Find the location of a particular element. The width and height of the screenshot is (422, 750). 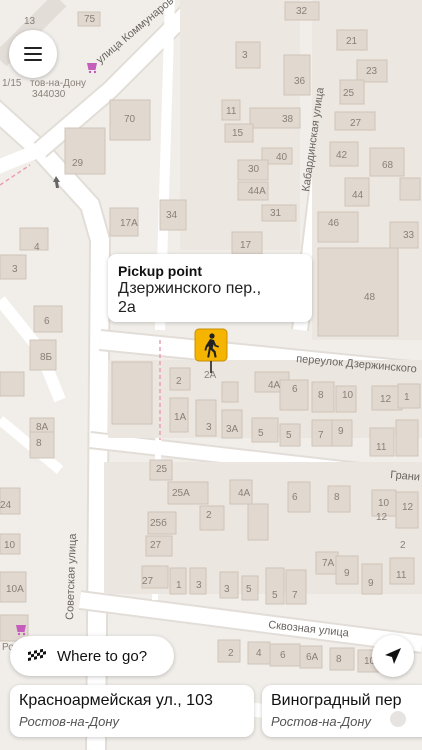

house-number: 33 is located at coordinates (409, 235).